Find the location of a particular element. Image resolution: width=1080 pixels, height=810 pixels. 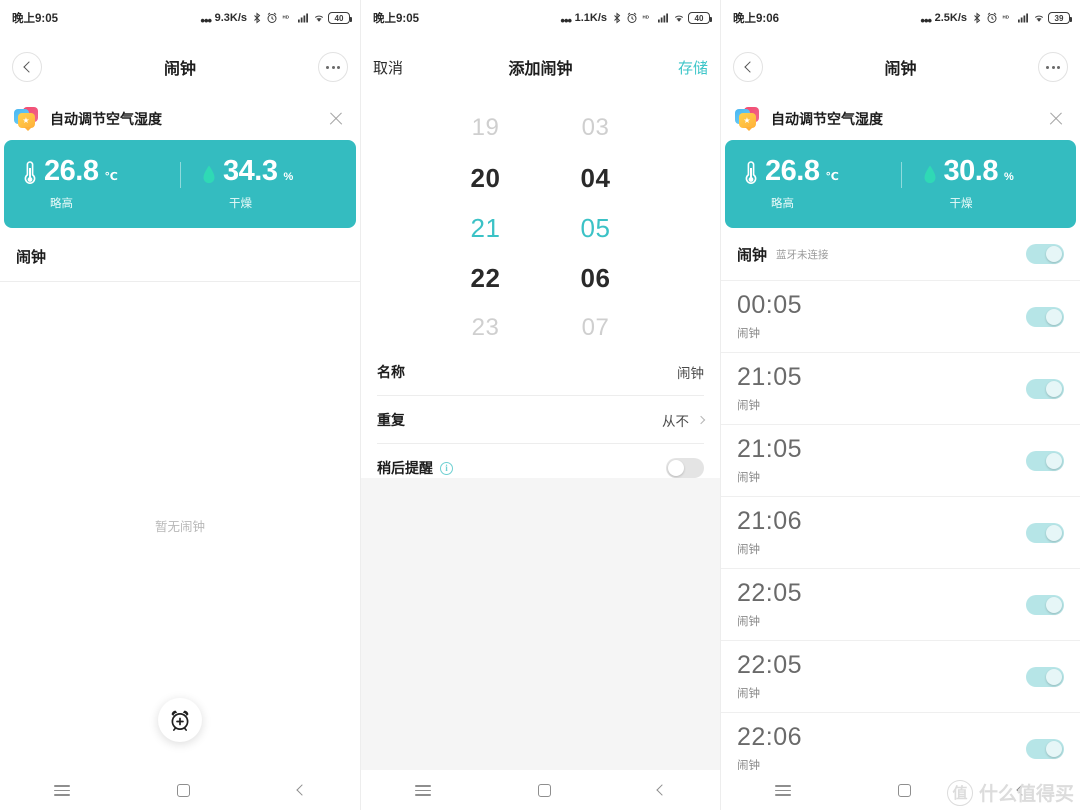

hd-icon: HD is located at coordinates (1005, 17).